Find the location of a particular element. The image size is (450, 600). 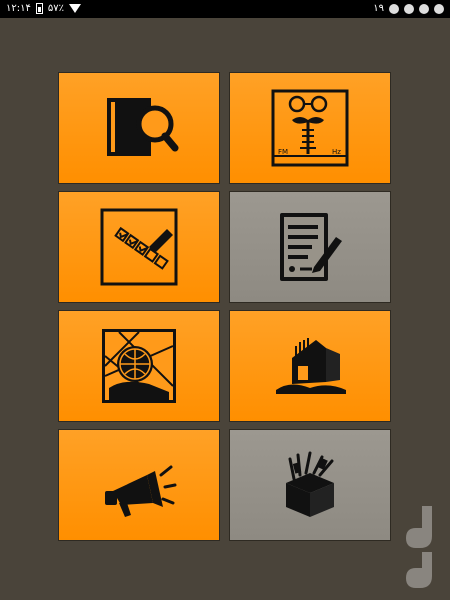

megaphone-icon is located at coordinates (141, 491).